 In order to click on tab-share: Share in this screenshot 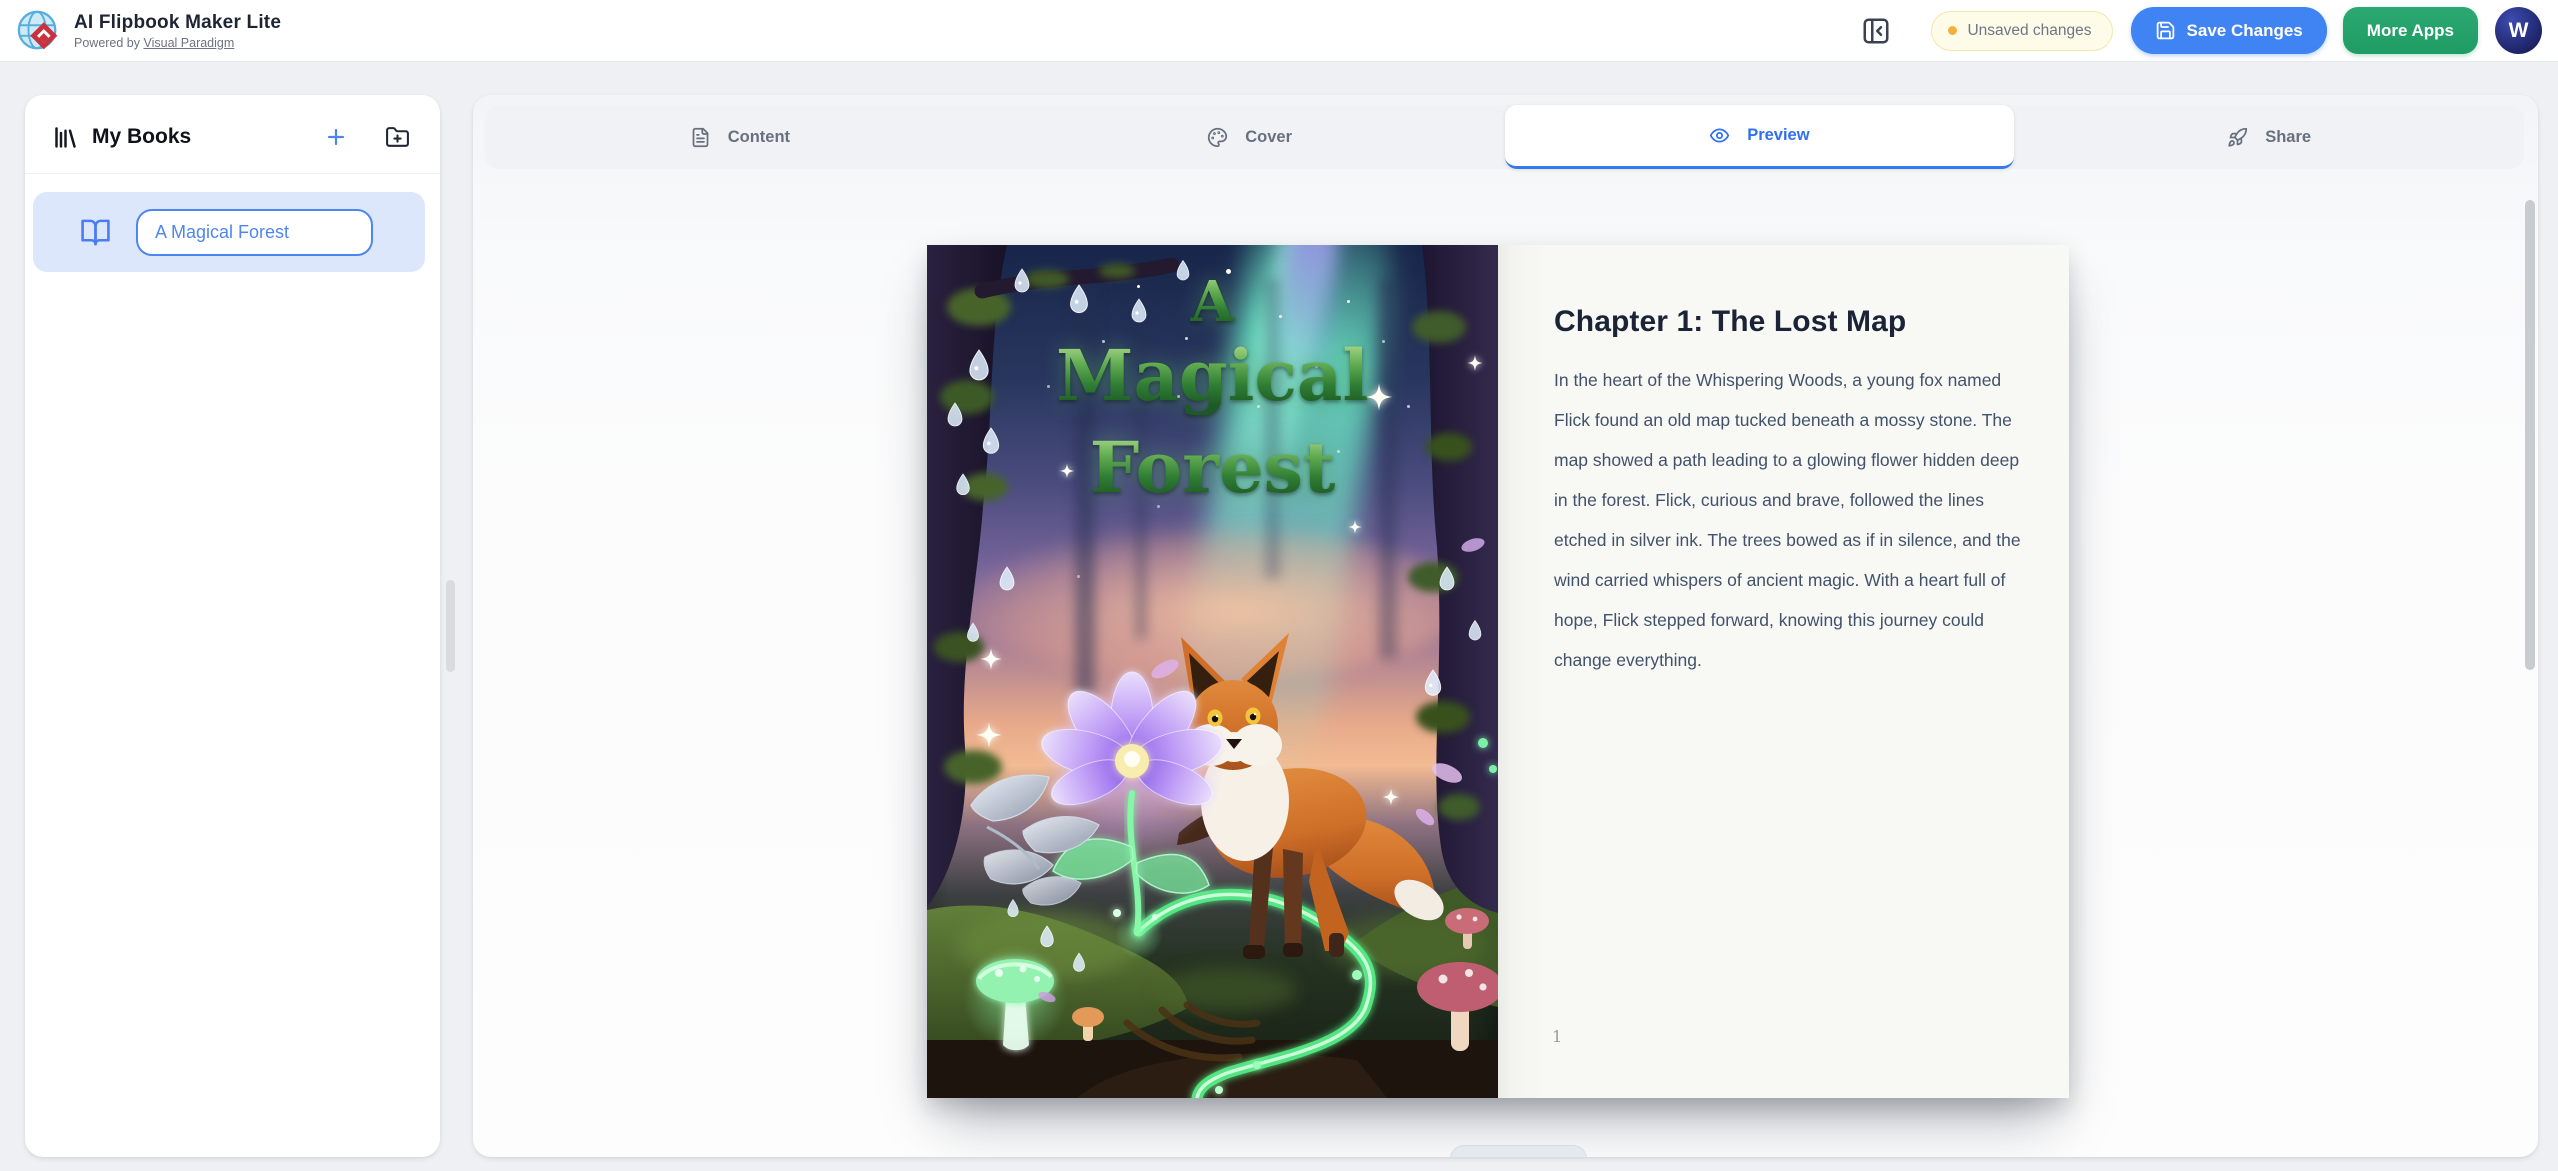, I will do `click(2269, 137)`.